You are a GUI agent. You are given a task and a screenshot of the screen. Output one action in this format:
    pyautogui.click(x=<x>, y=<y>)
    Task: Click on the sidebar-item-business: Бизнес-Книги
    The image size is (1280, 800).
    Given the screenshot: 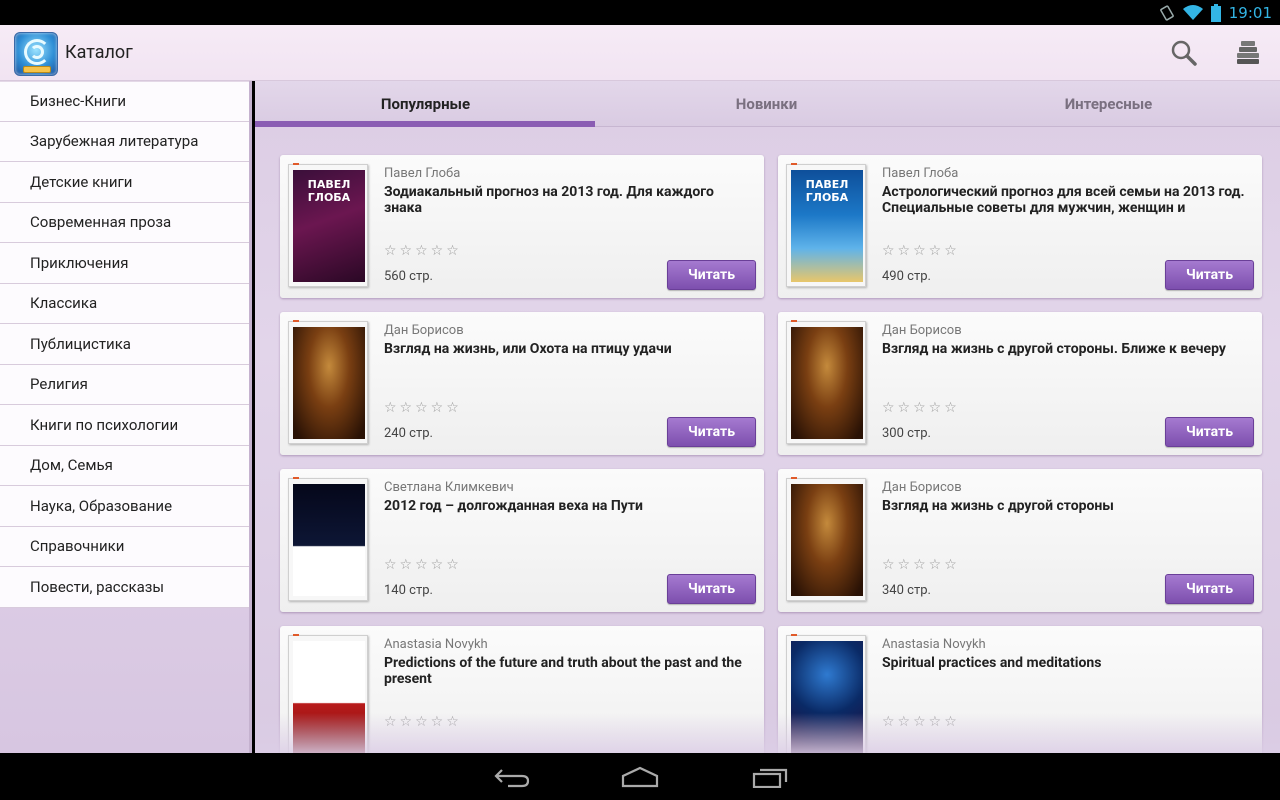 What is the action you would take?
    pyautogui.click(x=124, y=101)
    